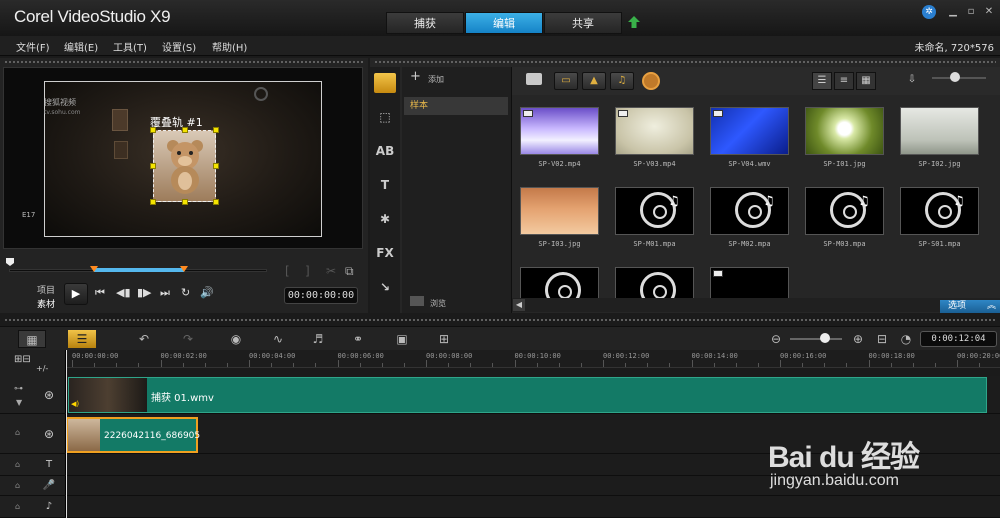  What do you see at coordinates (438, 303) in the screenshot?
I see `browse-label: 浏览` at bounding box center [438, 303].